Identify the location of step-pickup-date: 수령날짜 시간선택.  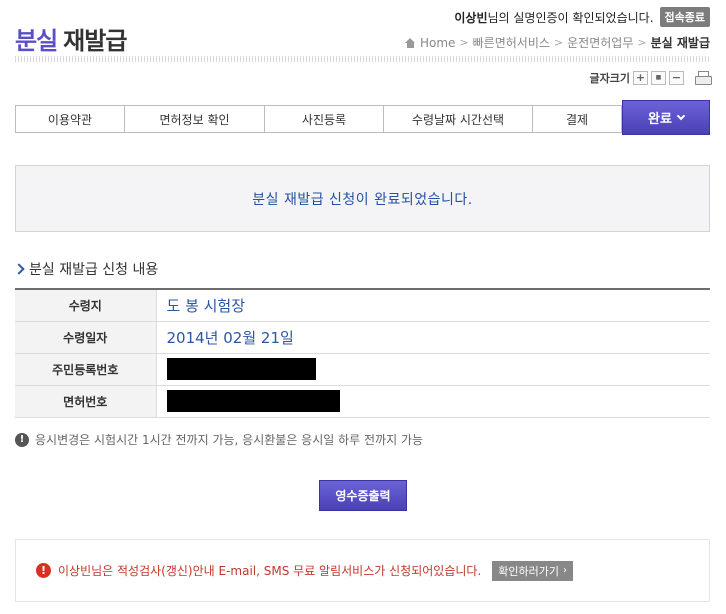
(458, 119).